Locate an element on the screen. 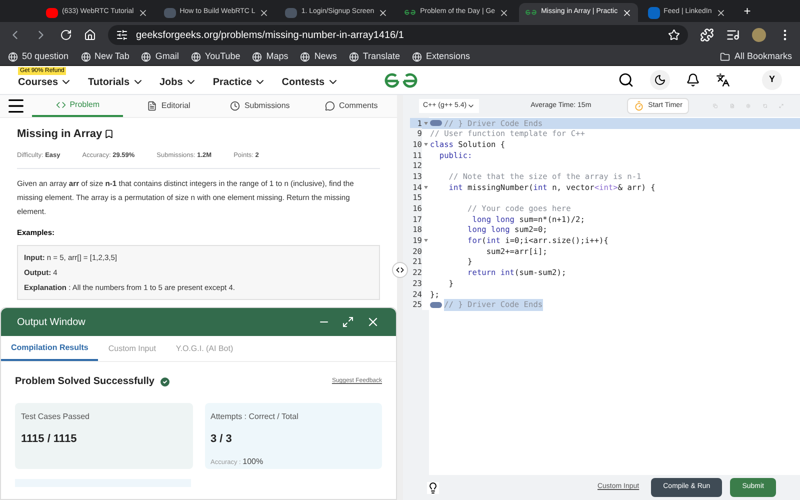  theme-button is located at coordinates (660, 80).